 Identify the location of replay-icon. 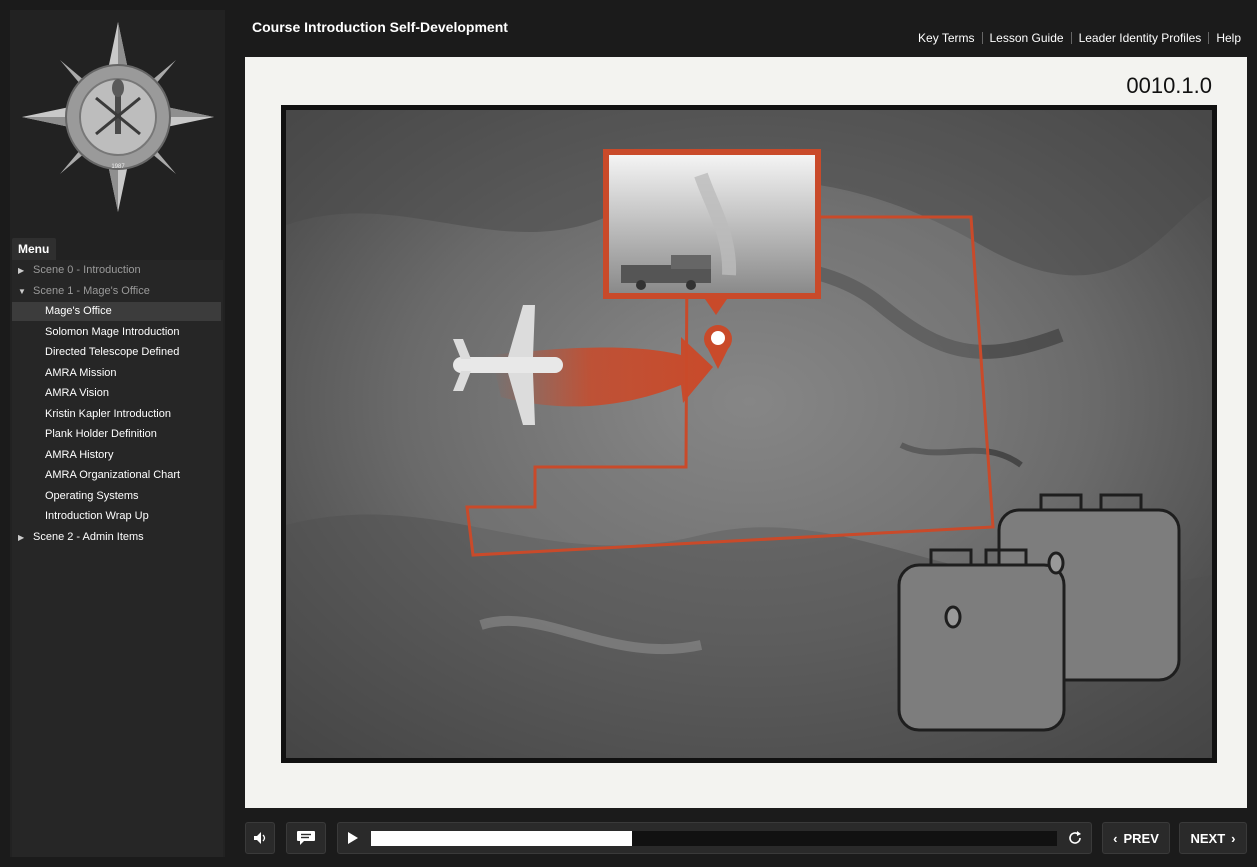
(1075, 837).